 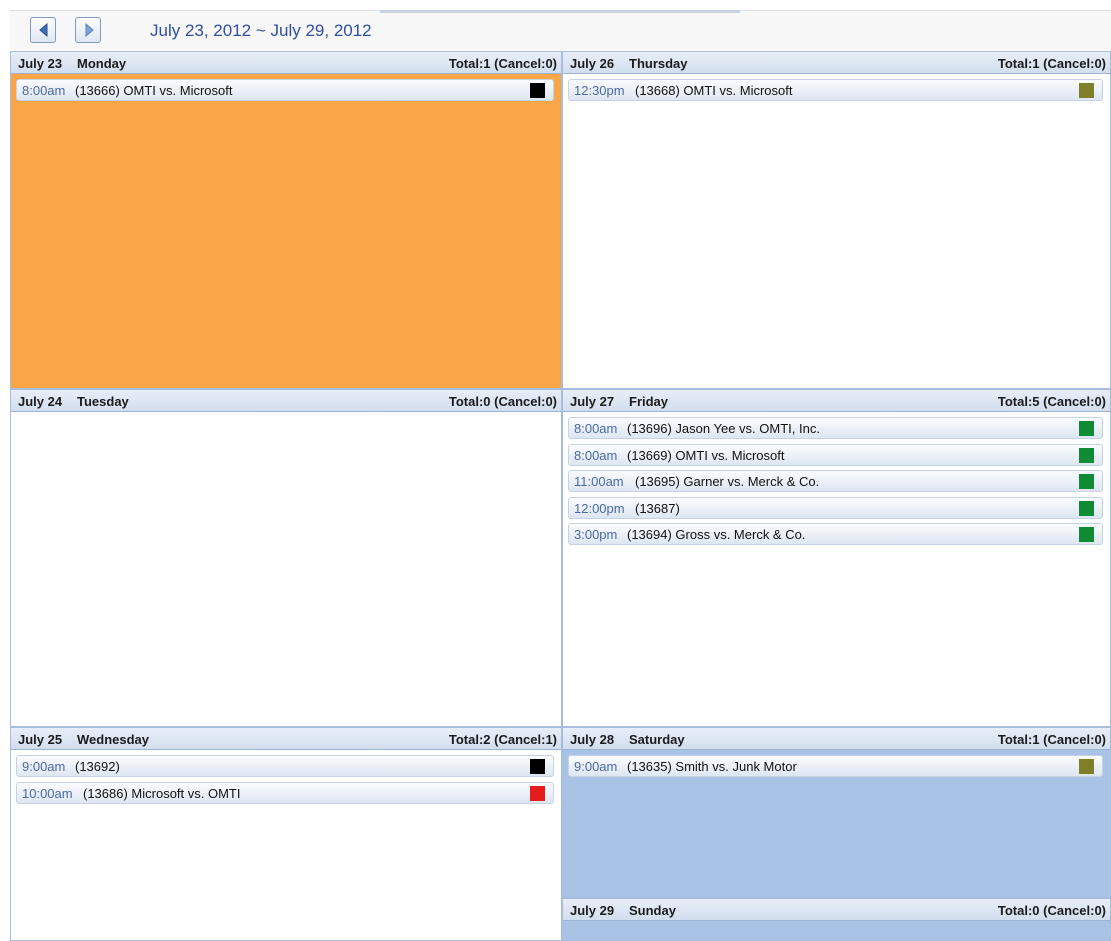 I want to click on event-item: 12:00pm (13687), so click(x=835, y=507).